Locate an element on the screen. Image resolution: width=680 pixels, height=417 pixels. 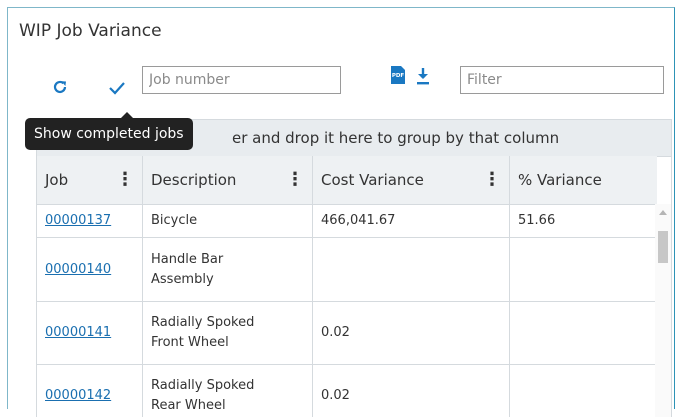
table-row: 00000140 Handle Bar Assembly is located at coordinates (347, 270).